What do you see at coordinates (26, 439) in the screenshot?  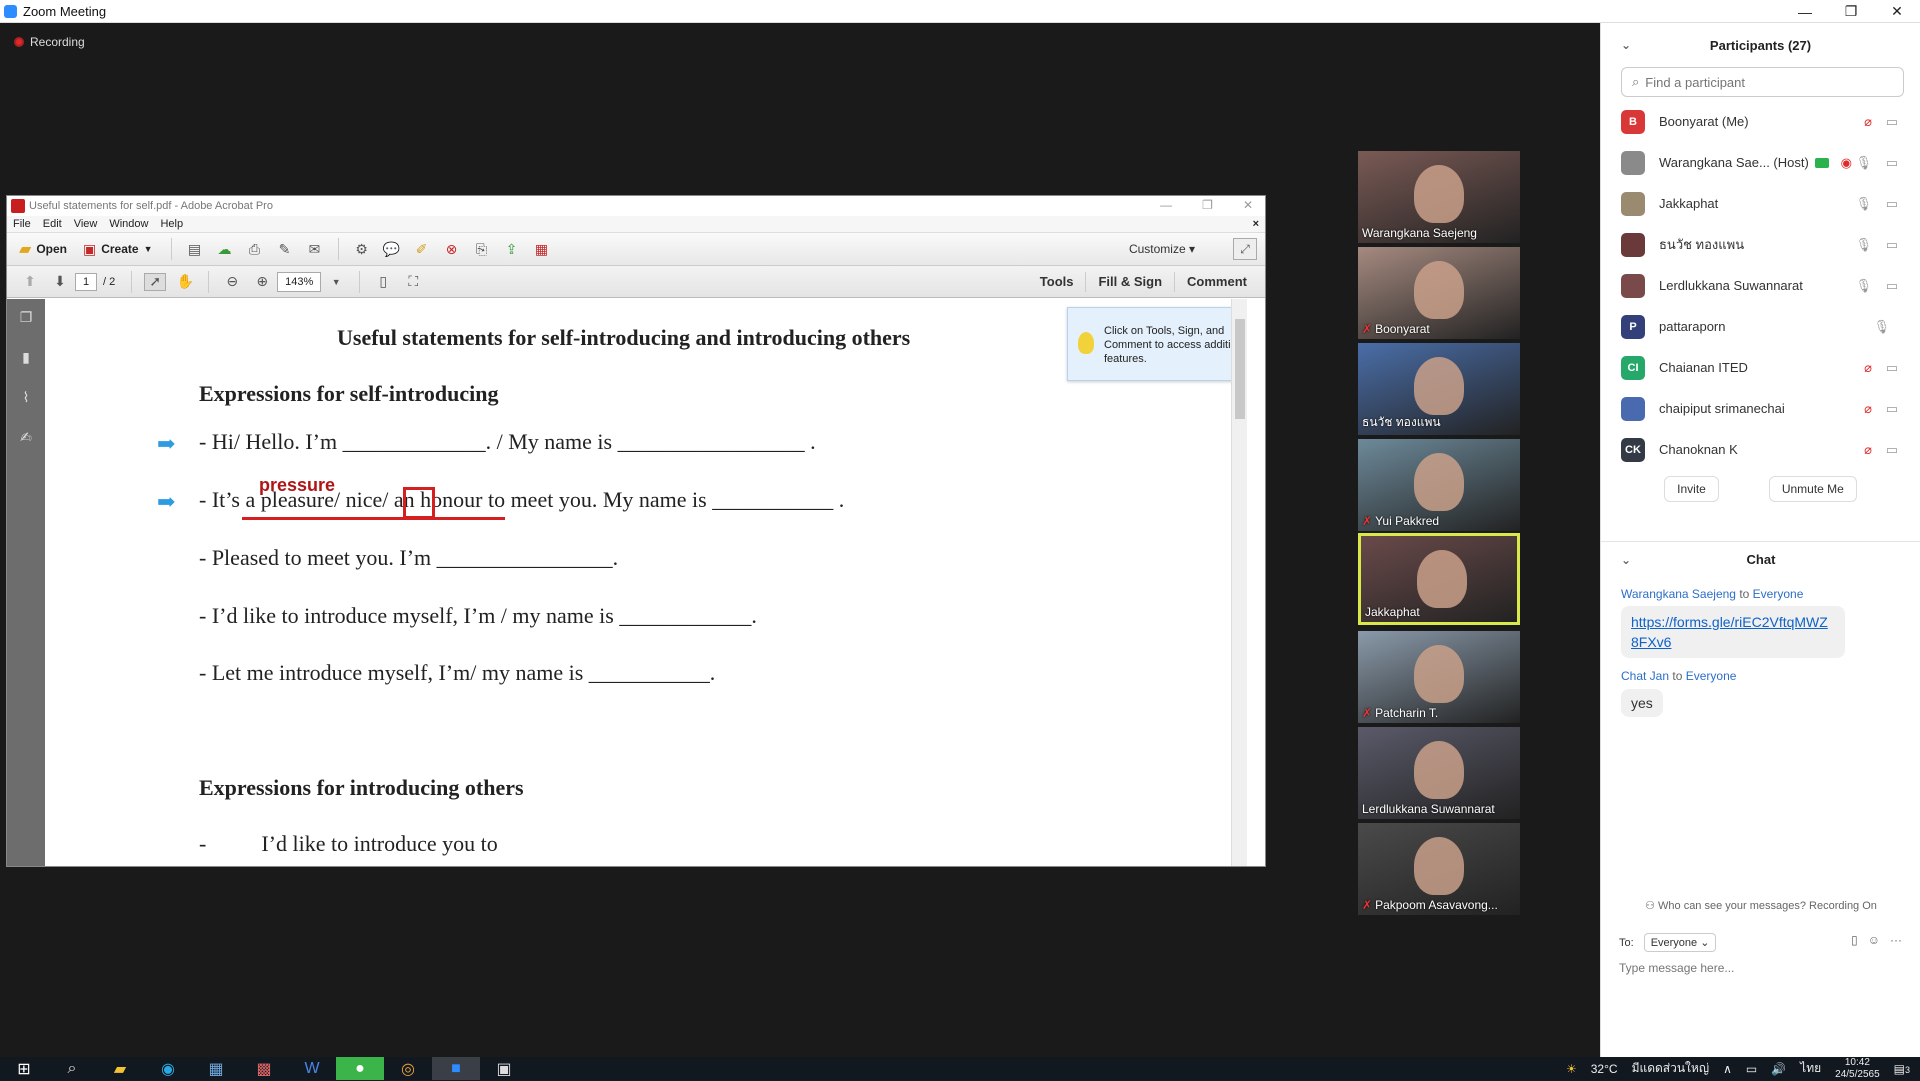 I see `signatures-icon: ✍` at bounding box center [26, 439].